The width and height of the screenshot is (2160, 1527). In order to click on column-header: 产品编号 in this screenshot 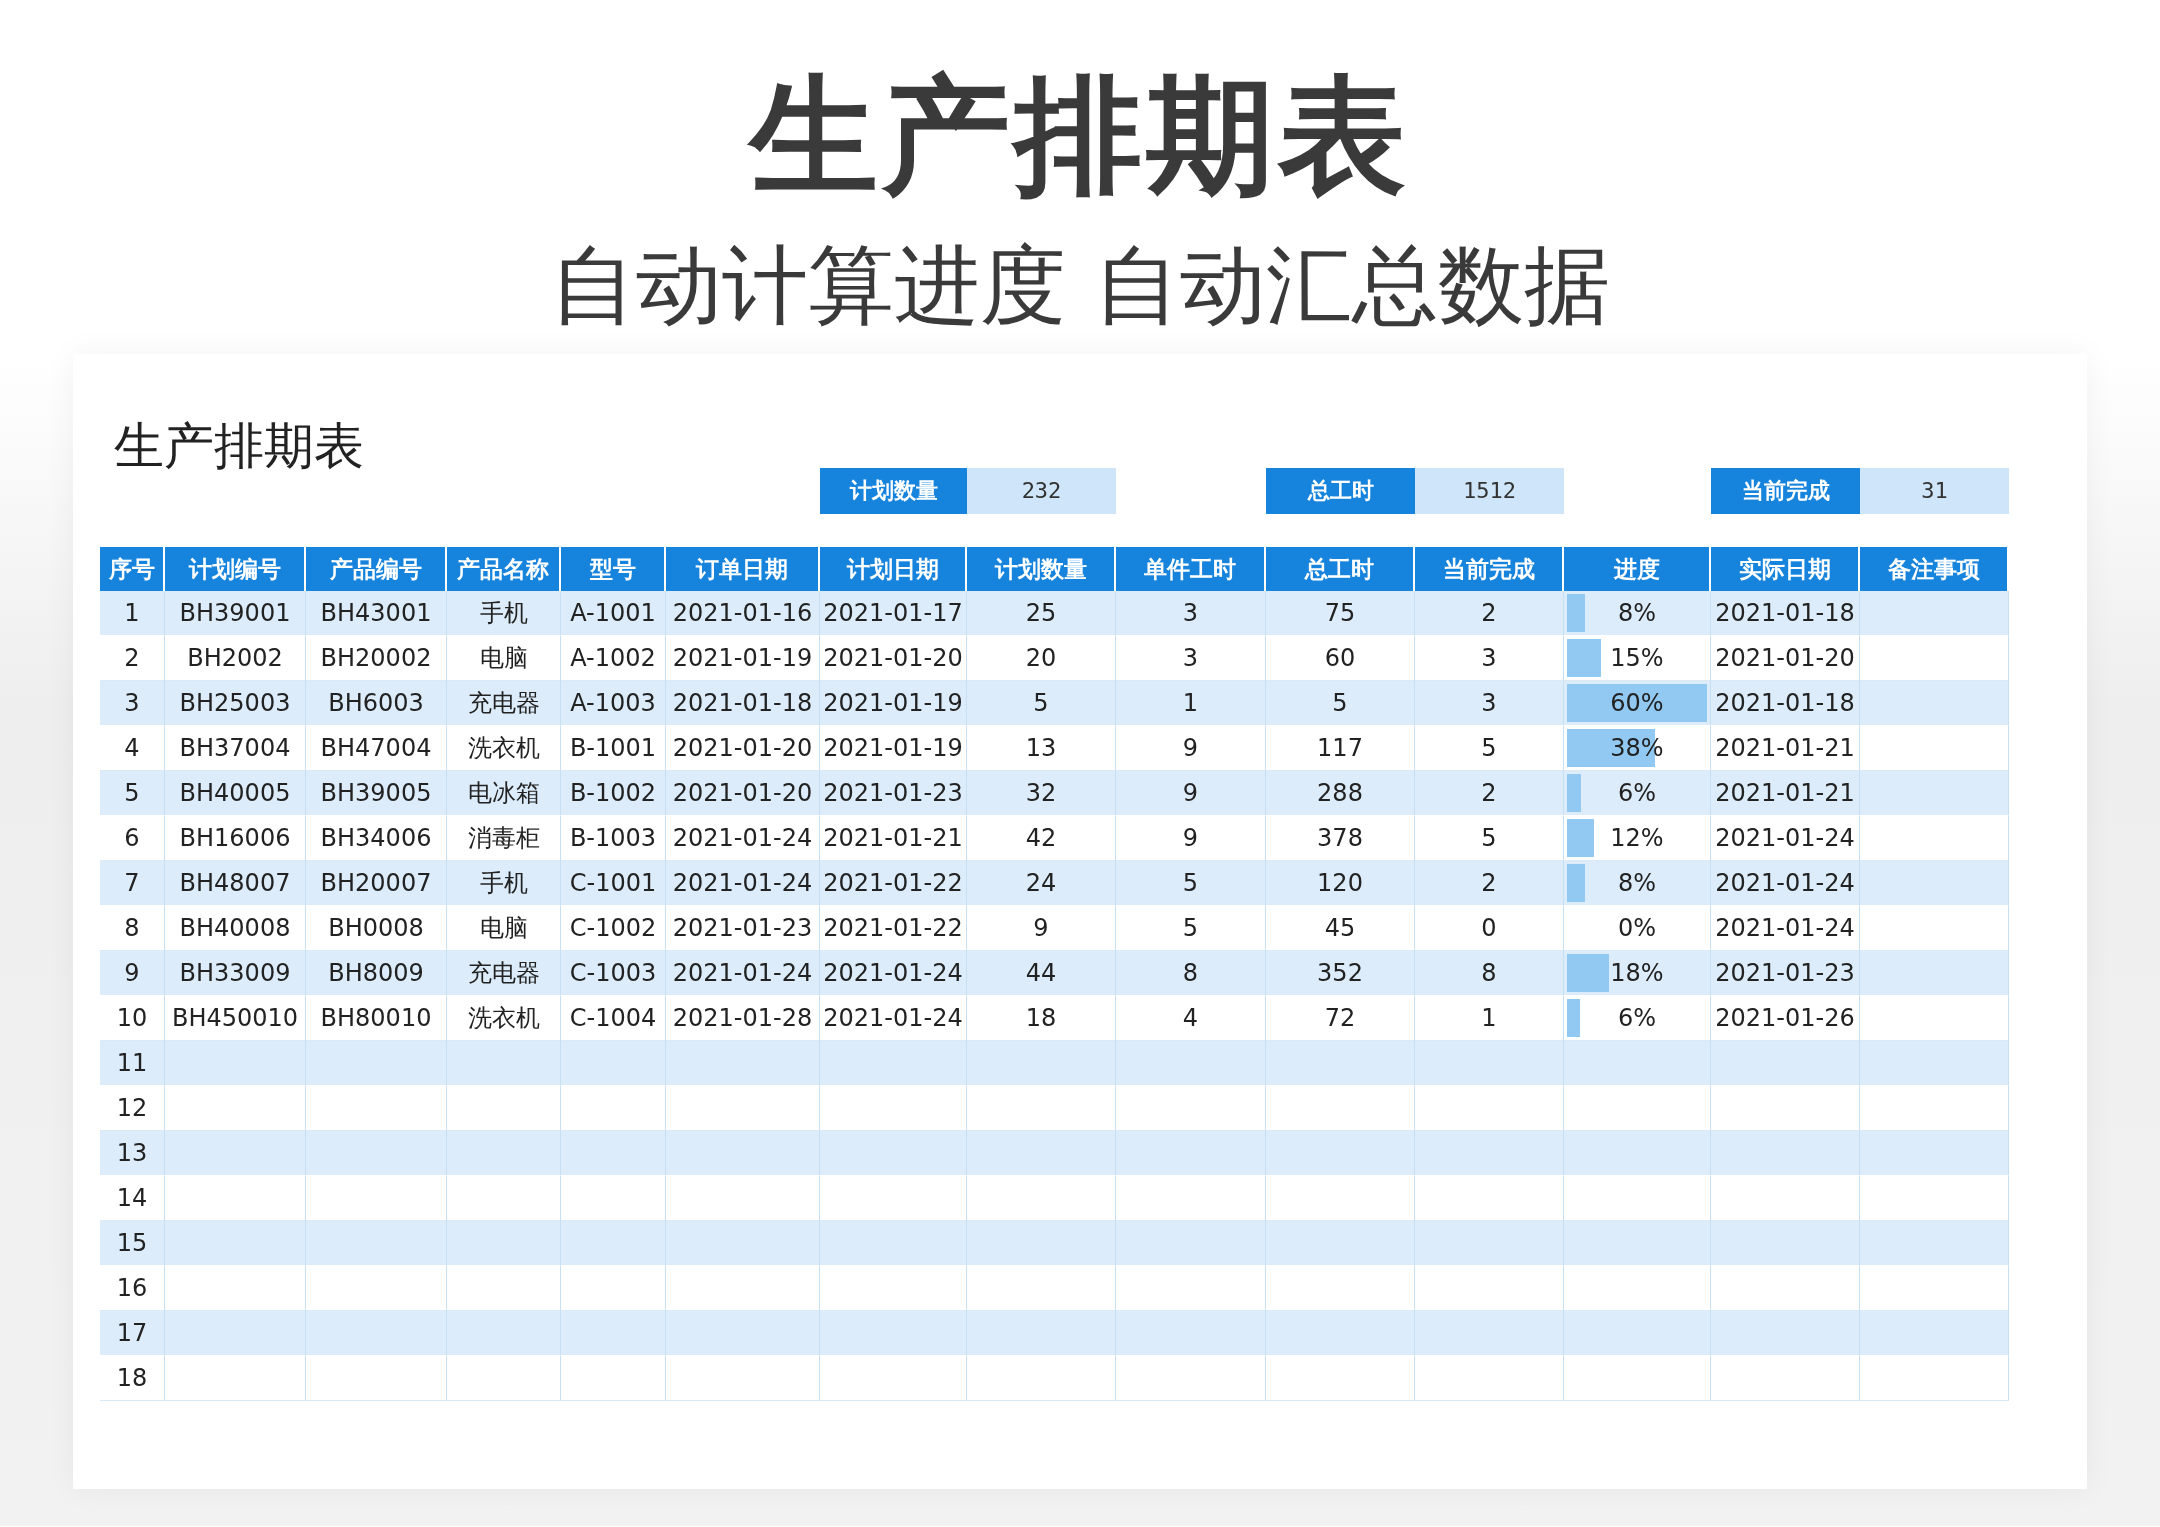, I will do `click(376, 569)`.